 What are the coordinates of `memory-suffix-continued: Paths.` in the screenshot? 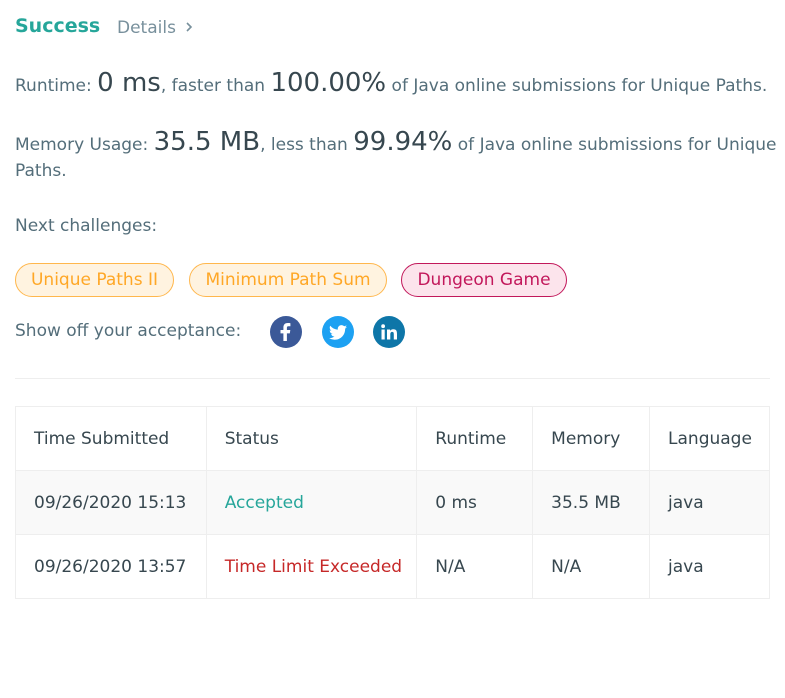 It's located at (41, 171).